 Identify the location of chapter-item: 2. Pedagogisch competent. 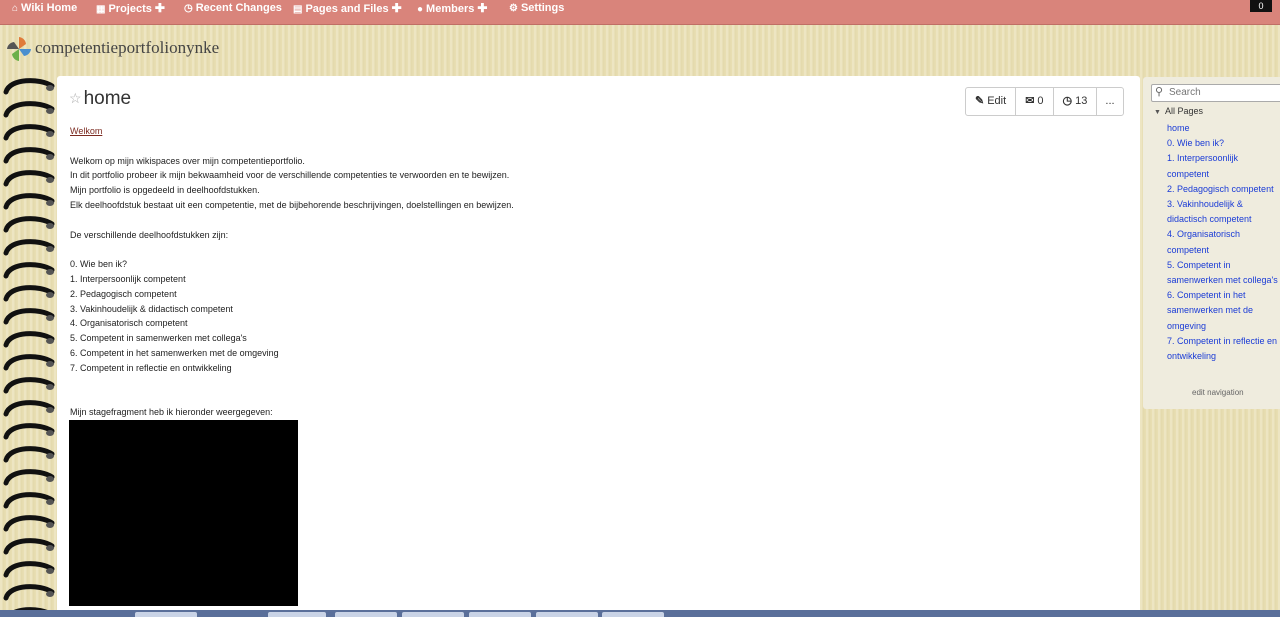
(123, 293).